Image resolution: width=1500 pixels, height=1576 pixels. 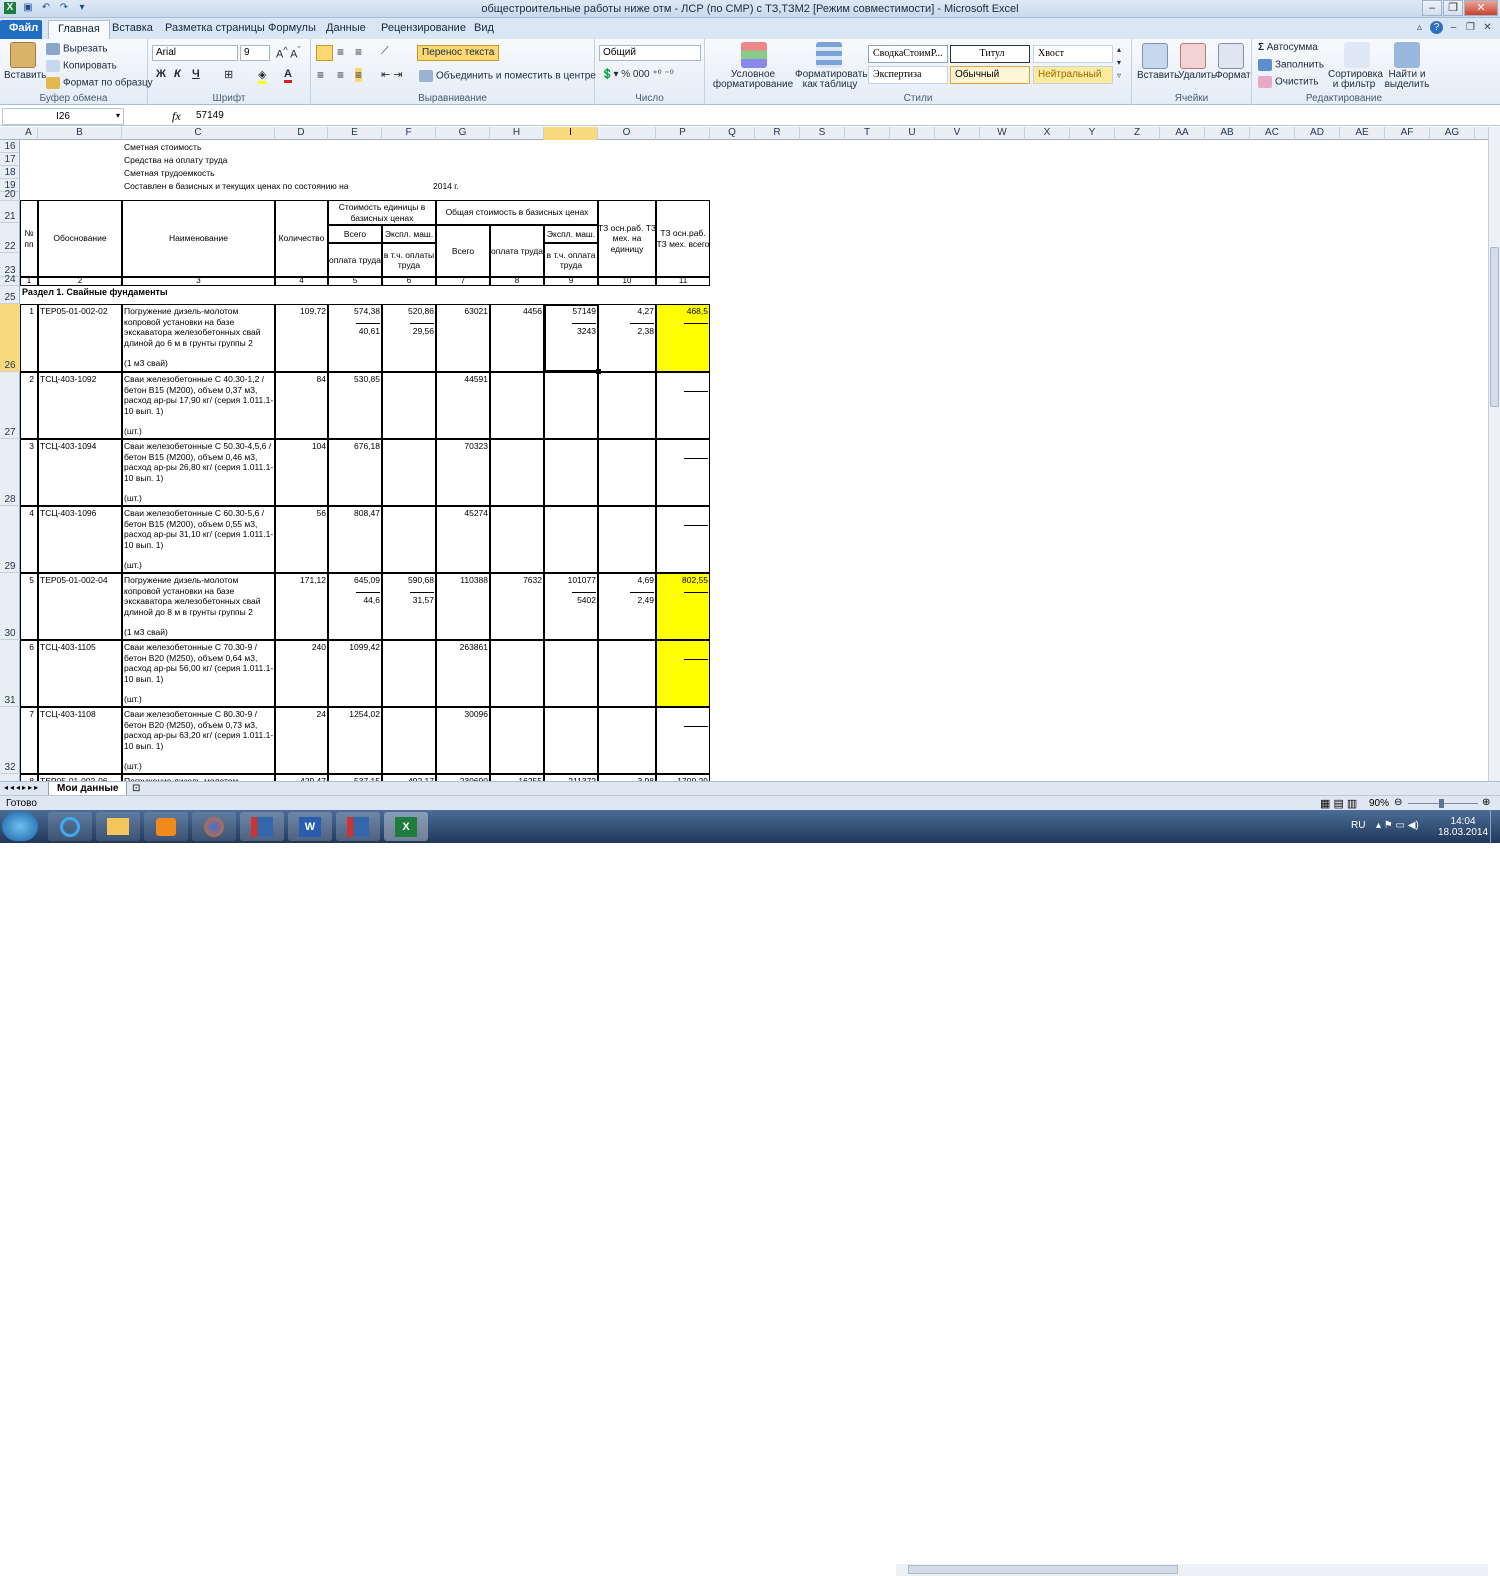 What do you see at coordinates (355, 281) in the screenshot?
I see `column-number-5: 5` at bounding box center [355, 281].